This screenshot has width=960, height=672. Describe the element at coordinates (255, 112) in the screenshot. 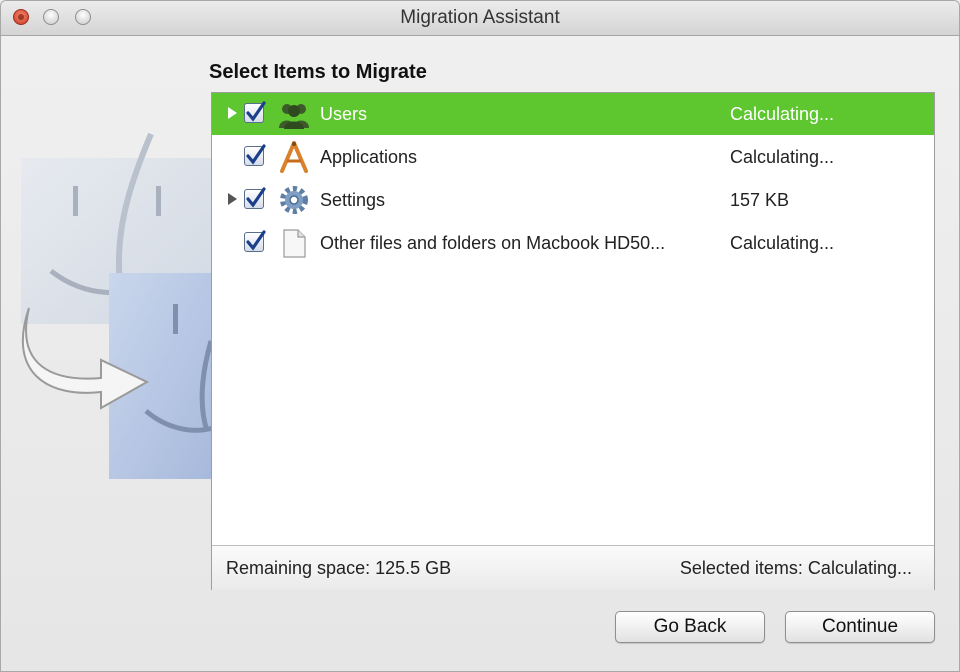

I see `users-checkbox` at that location.